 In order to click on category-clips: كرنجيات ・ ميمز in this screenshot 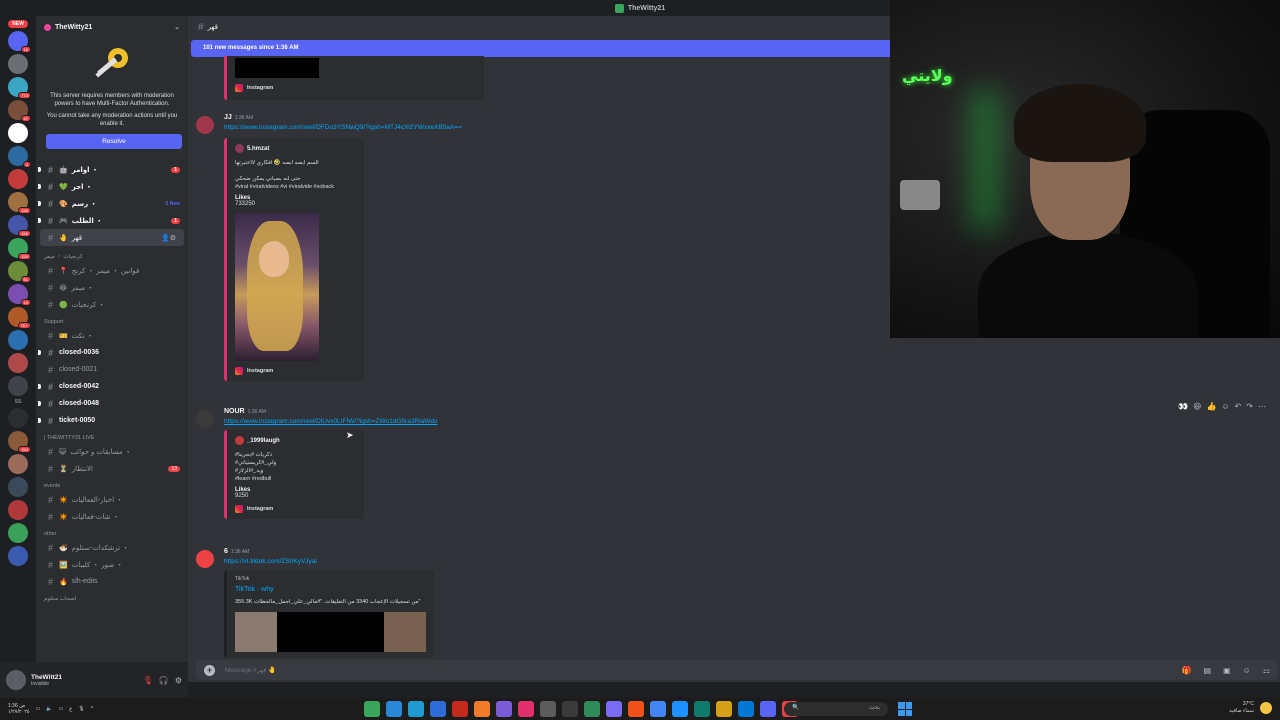, I will do `click(112, 254)`.